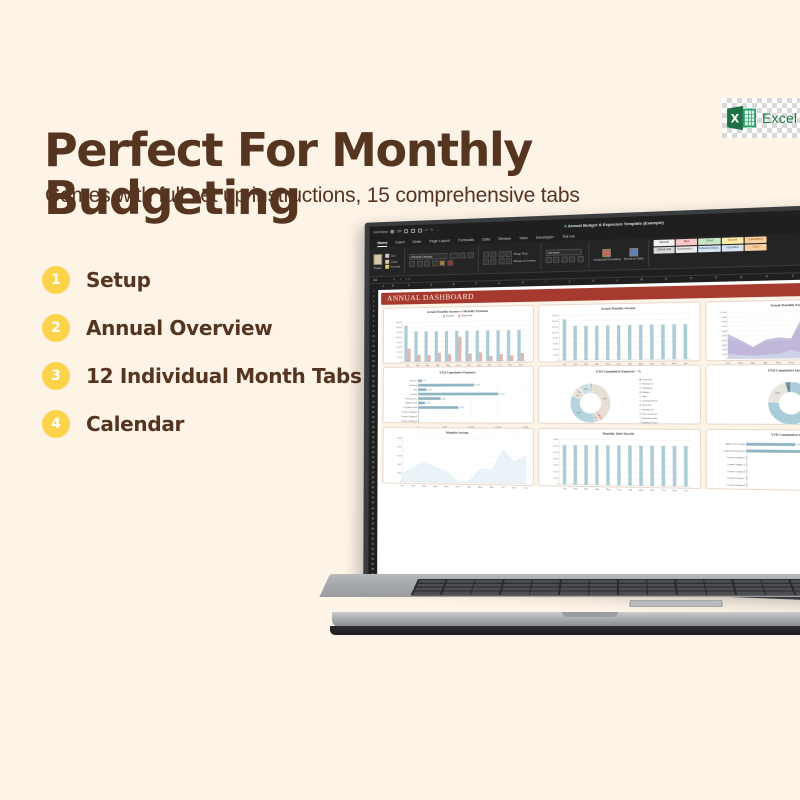  What do you see at coordinates (453, 255) in the screenshot?
I see `font-size-input` at bounding box center [453, 255].